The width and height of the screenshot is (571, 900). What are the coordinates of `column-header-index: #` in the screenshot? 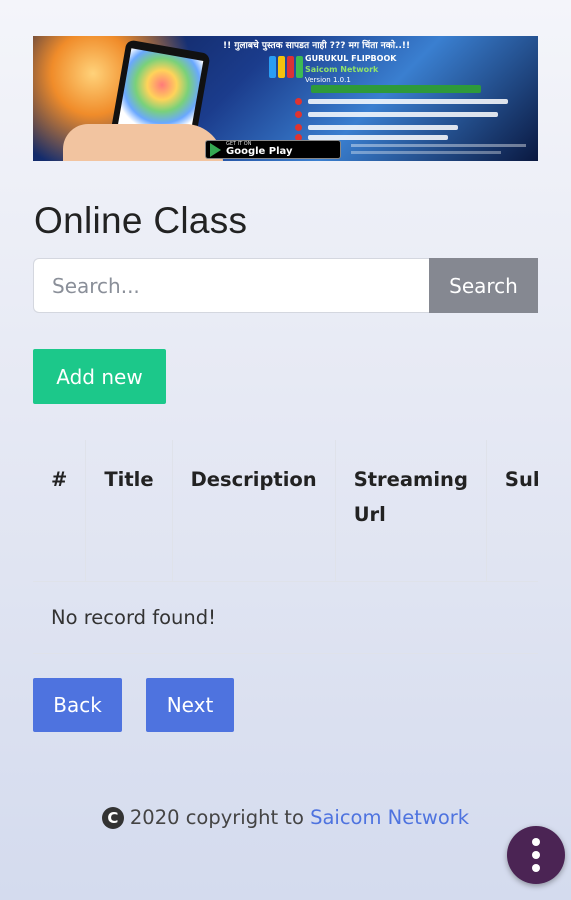 It's located at (59, 511).